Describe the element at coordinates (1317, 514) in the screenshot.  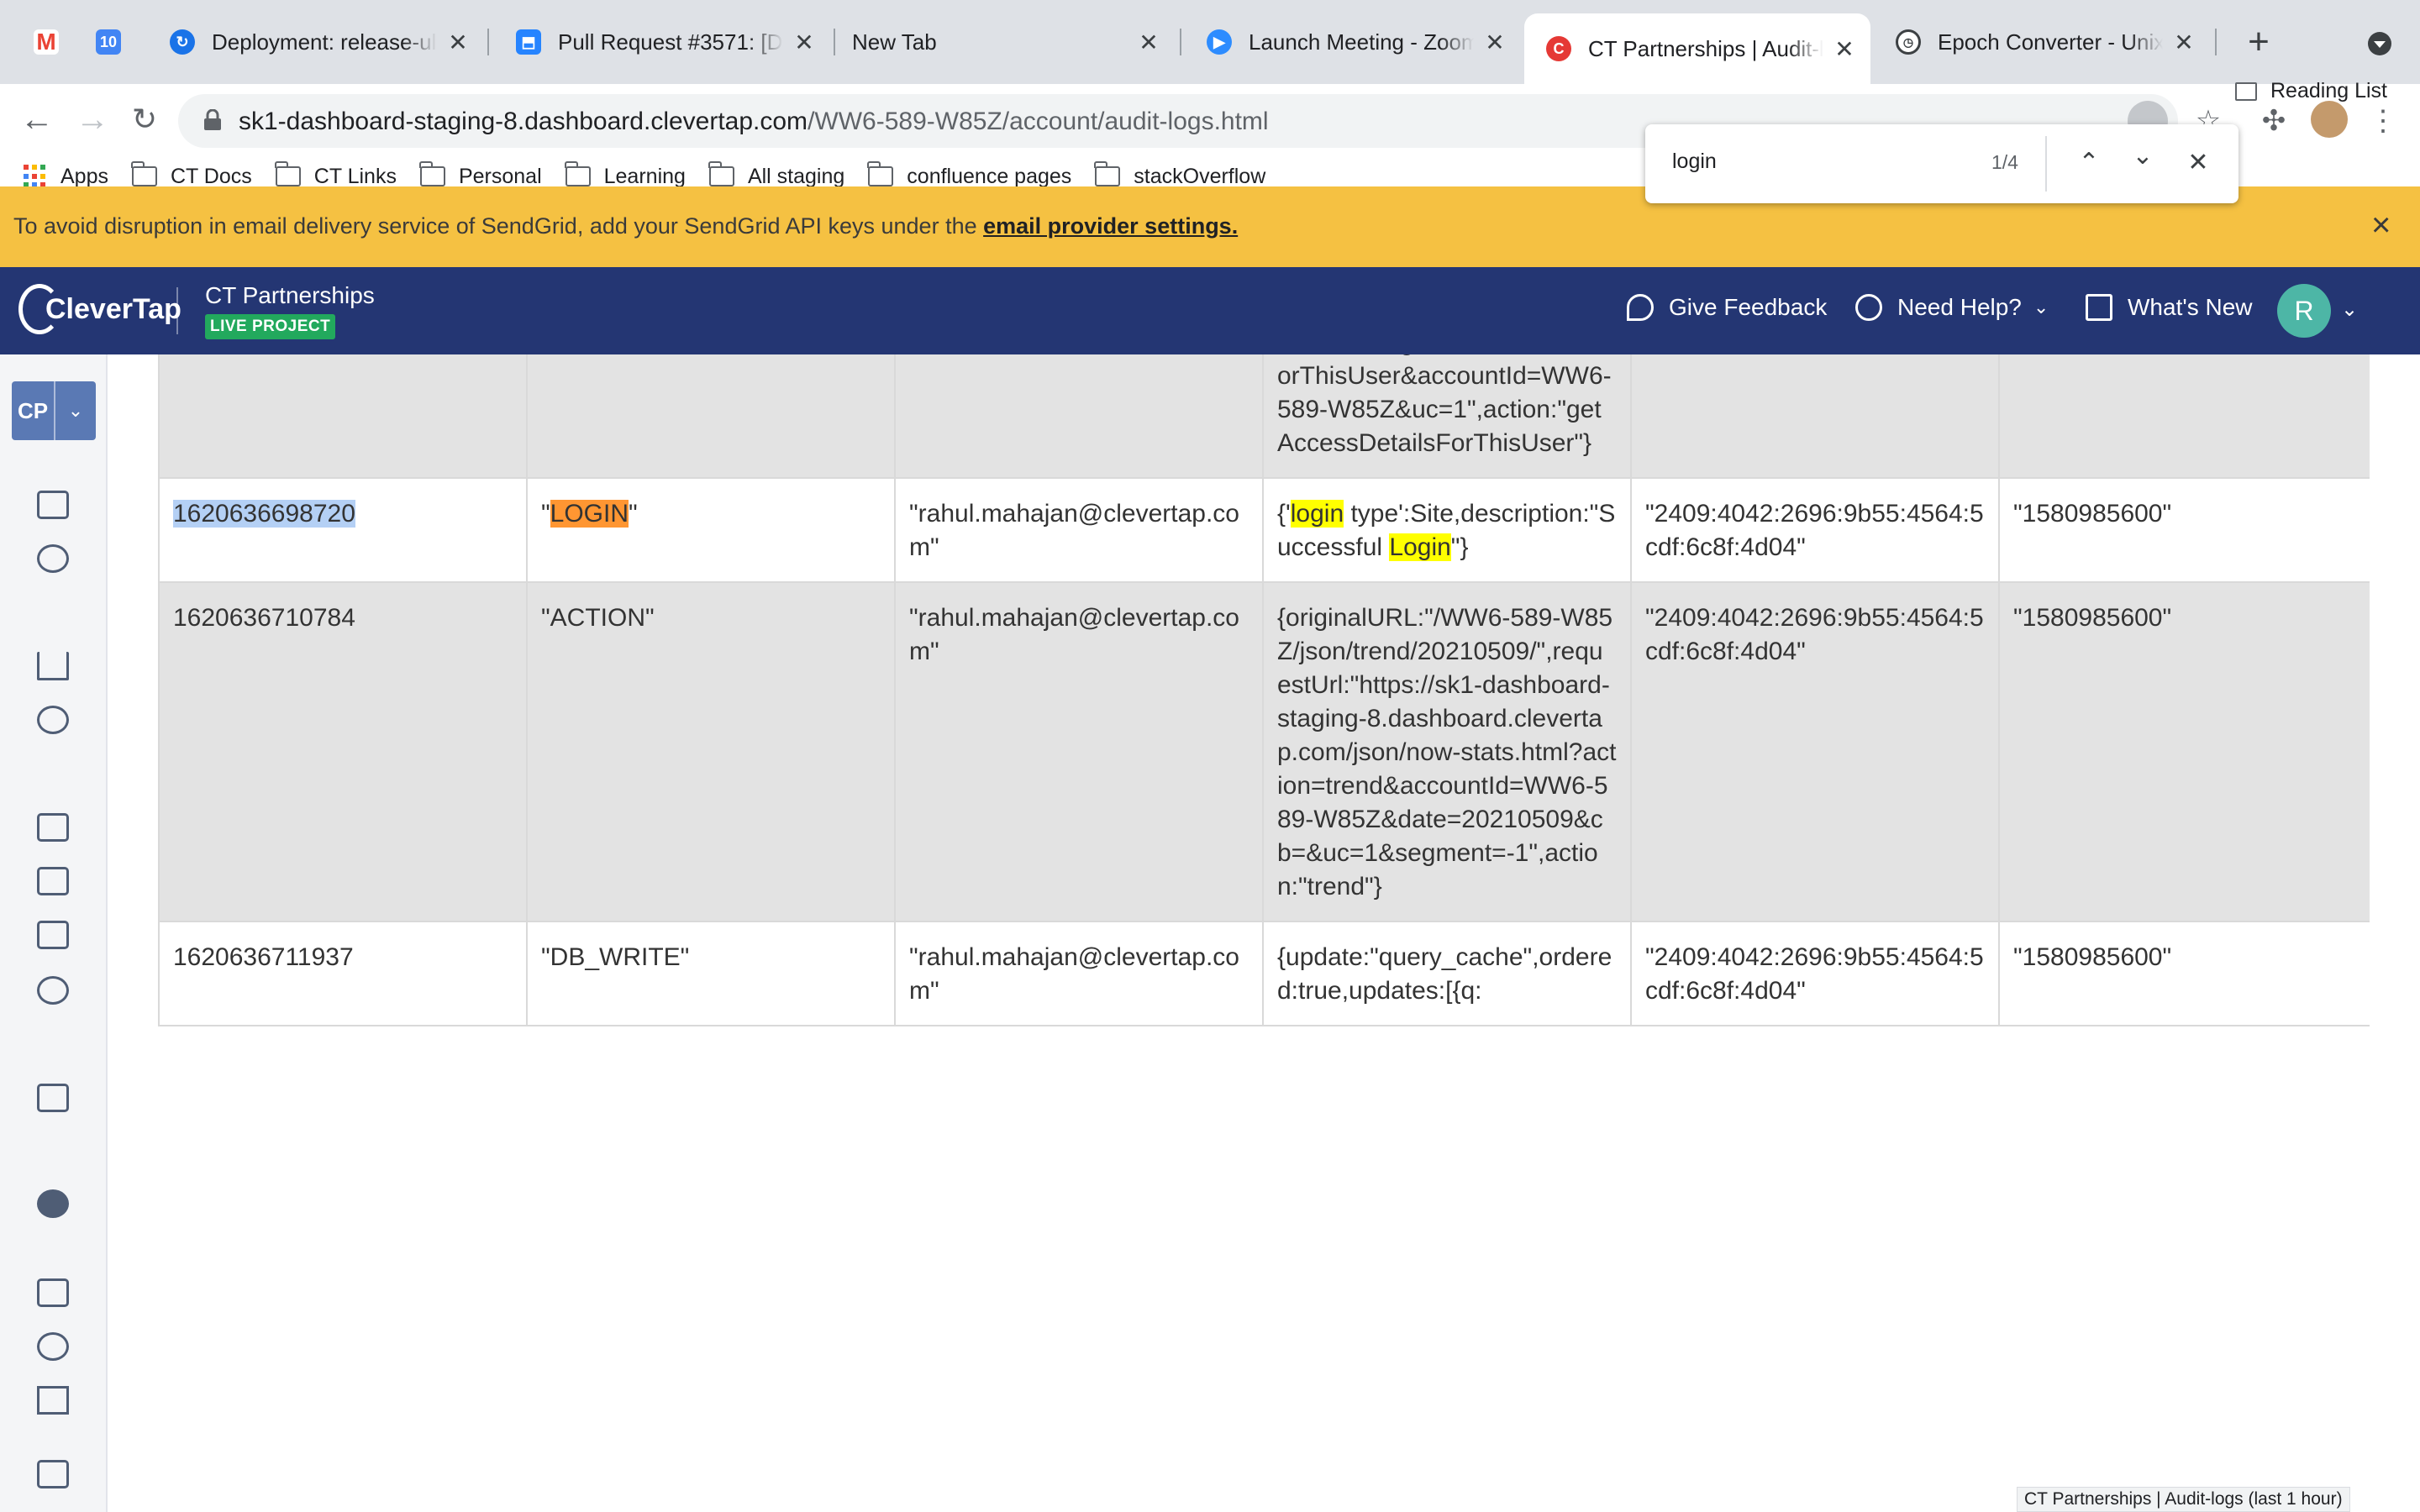
I see `find-match-highlight: login` at that location.